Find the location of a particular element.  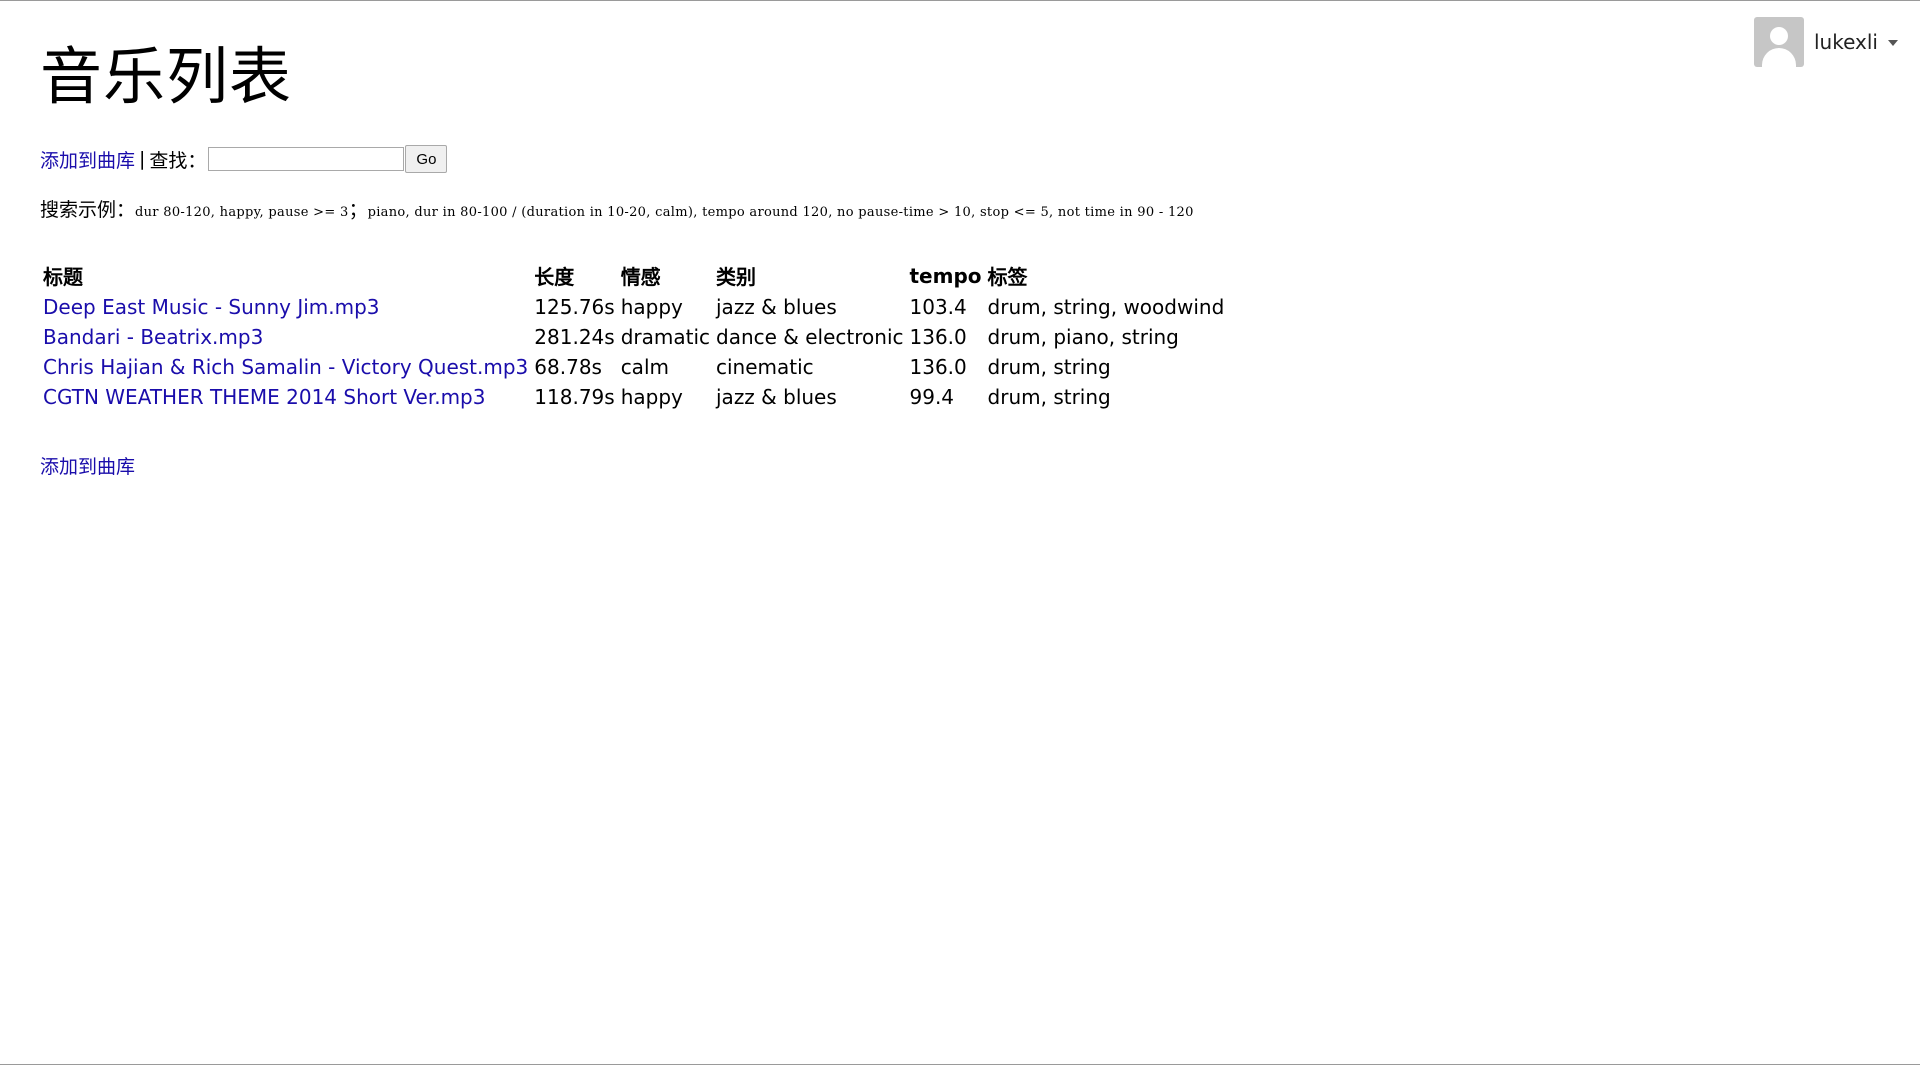

user-avatar-icon is located at coordinates (1778, 42).